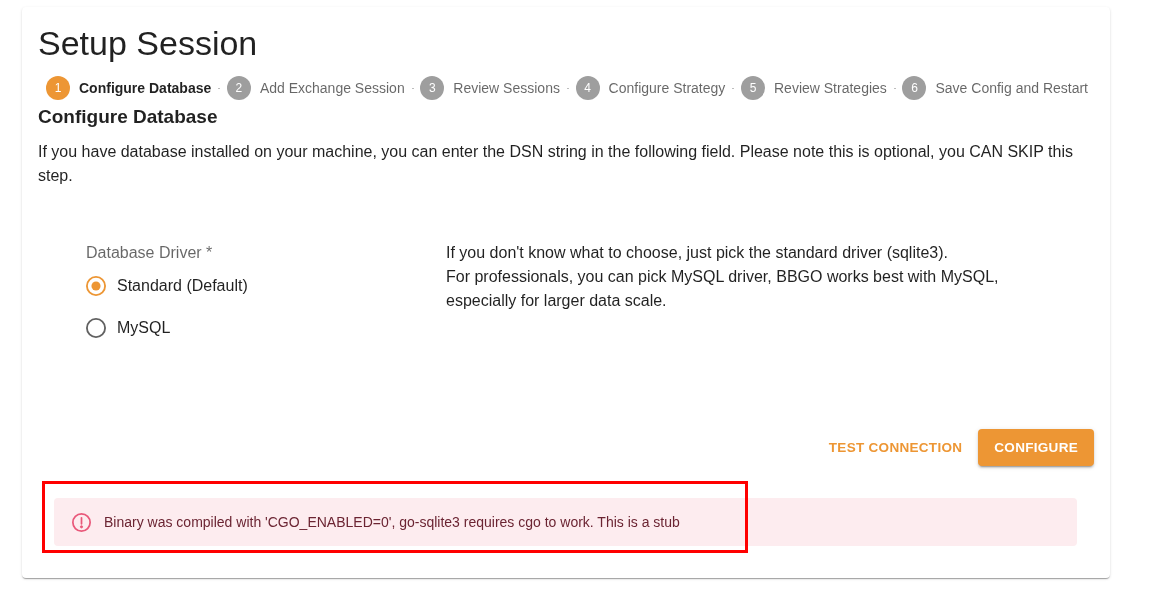 The image size is (1154, 615). I want to click on step-number: 3, so click(432, 88).